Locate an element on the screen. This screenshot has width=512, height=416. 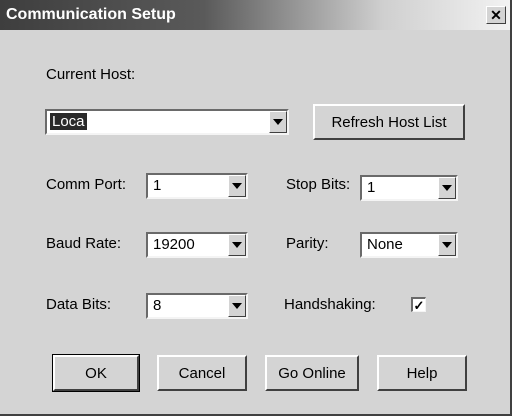
checkmark-icon: ✓ is located at coordinates (419, 305).